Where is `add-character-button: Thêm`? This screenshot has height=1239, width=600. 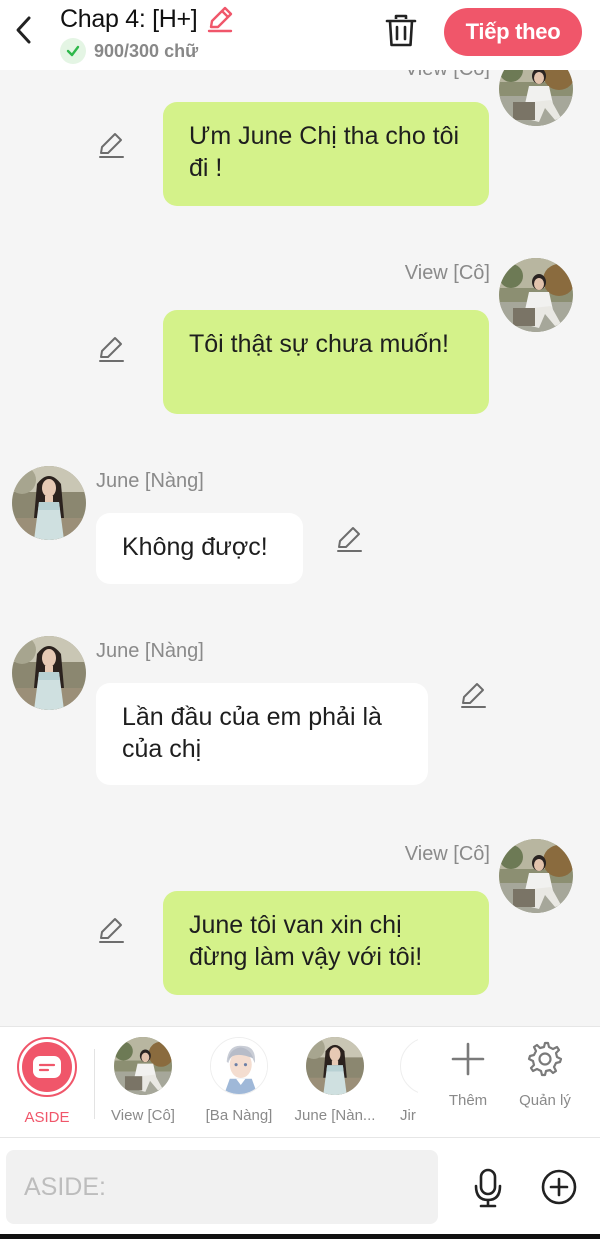
add-character-button: Thêm is located at coordinates (468, 1075).